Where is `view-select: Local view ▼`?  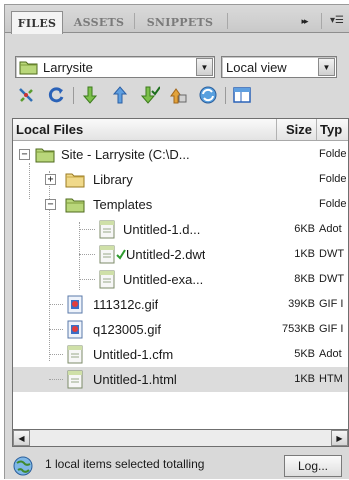 view-select: Local view ▼ is located at coordinates (279, 67).